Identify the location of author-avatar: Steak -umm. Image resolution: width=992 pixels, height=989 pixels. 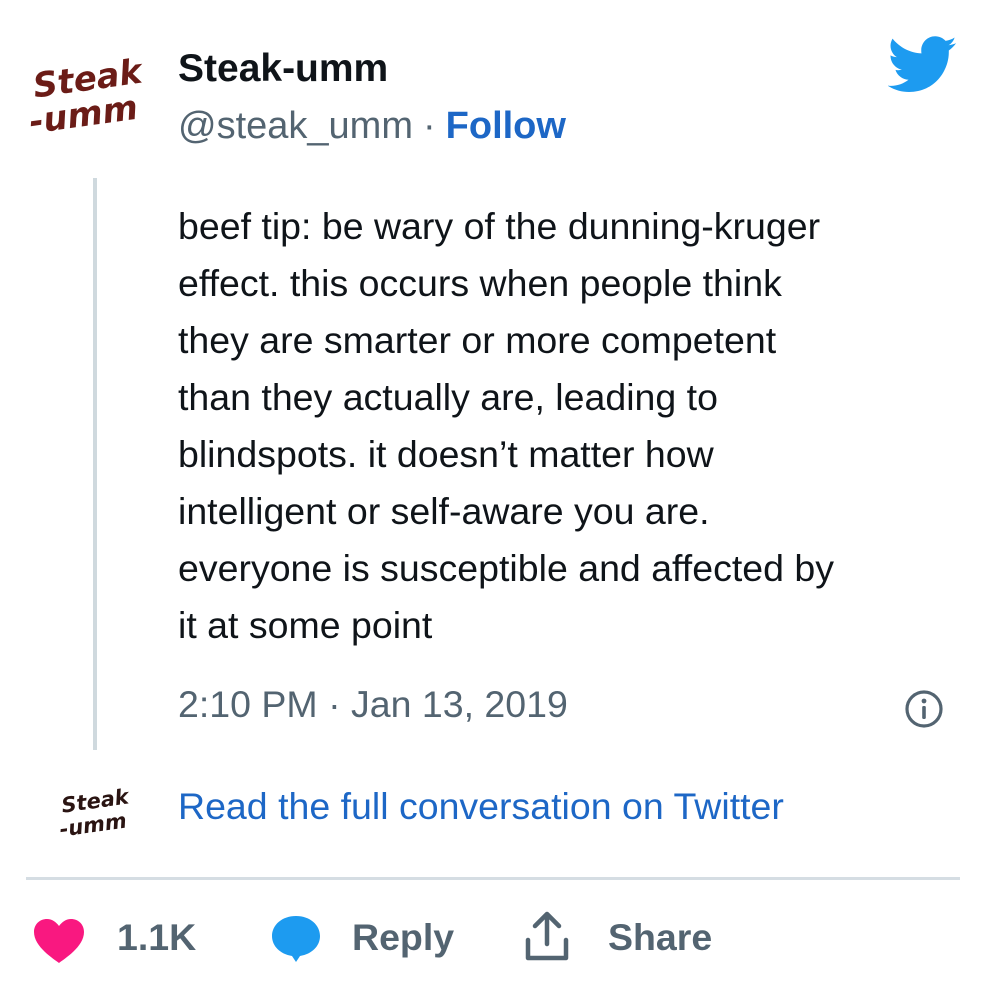
(87, 99).